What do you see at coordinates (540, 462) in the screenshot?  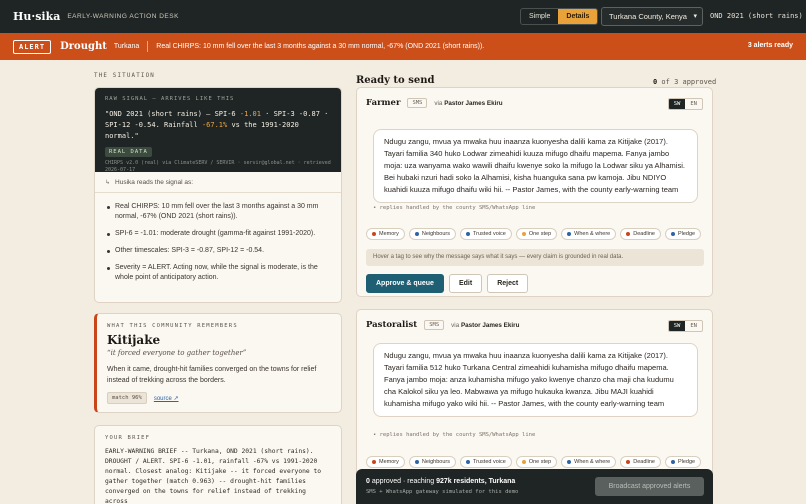 I see `tag-label: One step` at bounding box center [540, 462].